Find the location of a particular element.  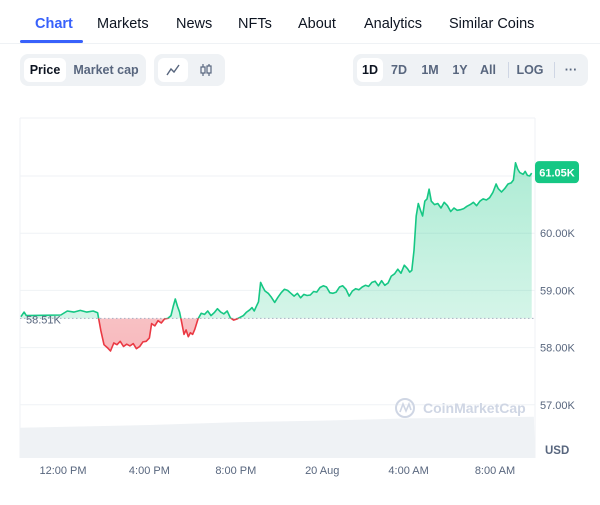

watermark: CoinMarketCap is located at coordinates (461, 408).